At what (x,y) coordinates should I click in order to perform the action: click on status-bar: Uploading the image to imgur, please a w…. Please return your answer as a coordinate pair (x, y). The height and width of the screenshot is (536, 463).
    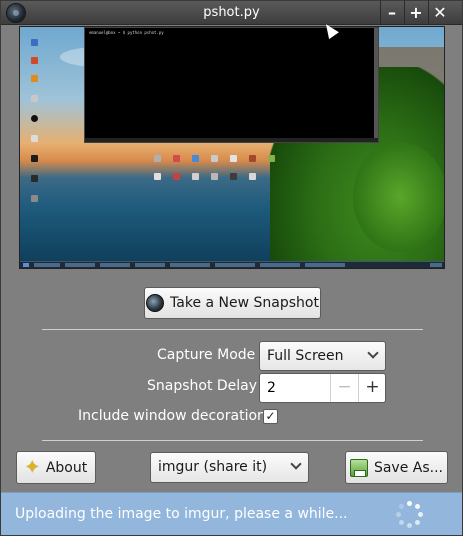
    Looking at the image, I should click on (231, 513).